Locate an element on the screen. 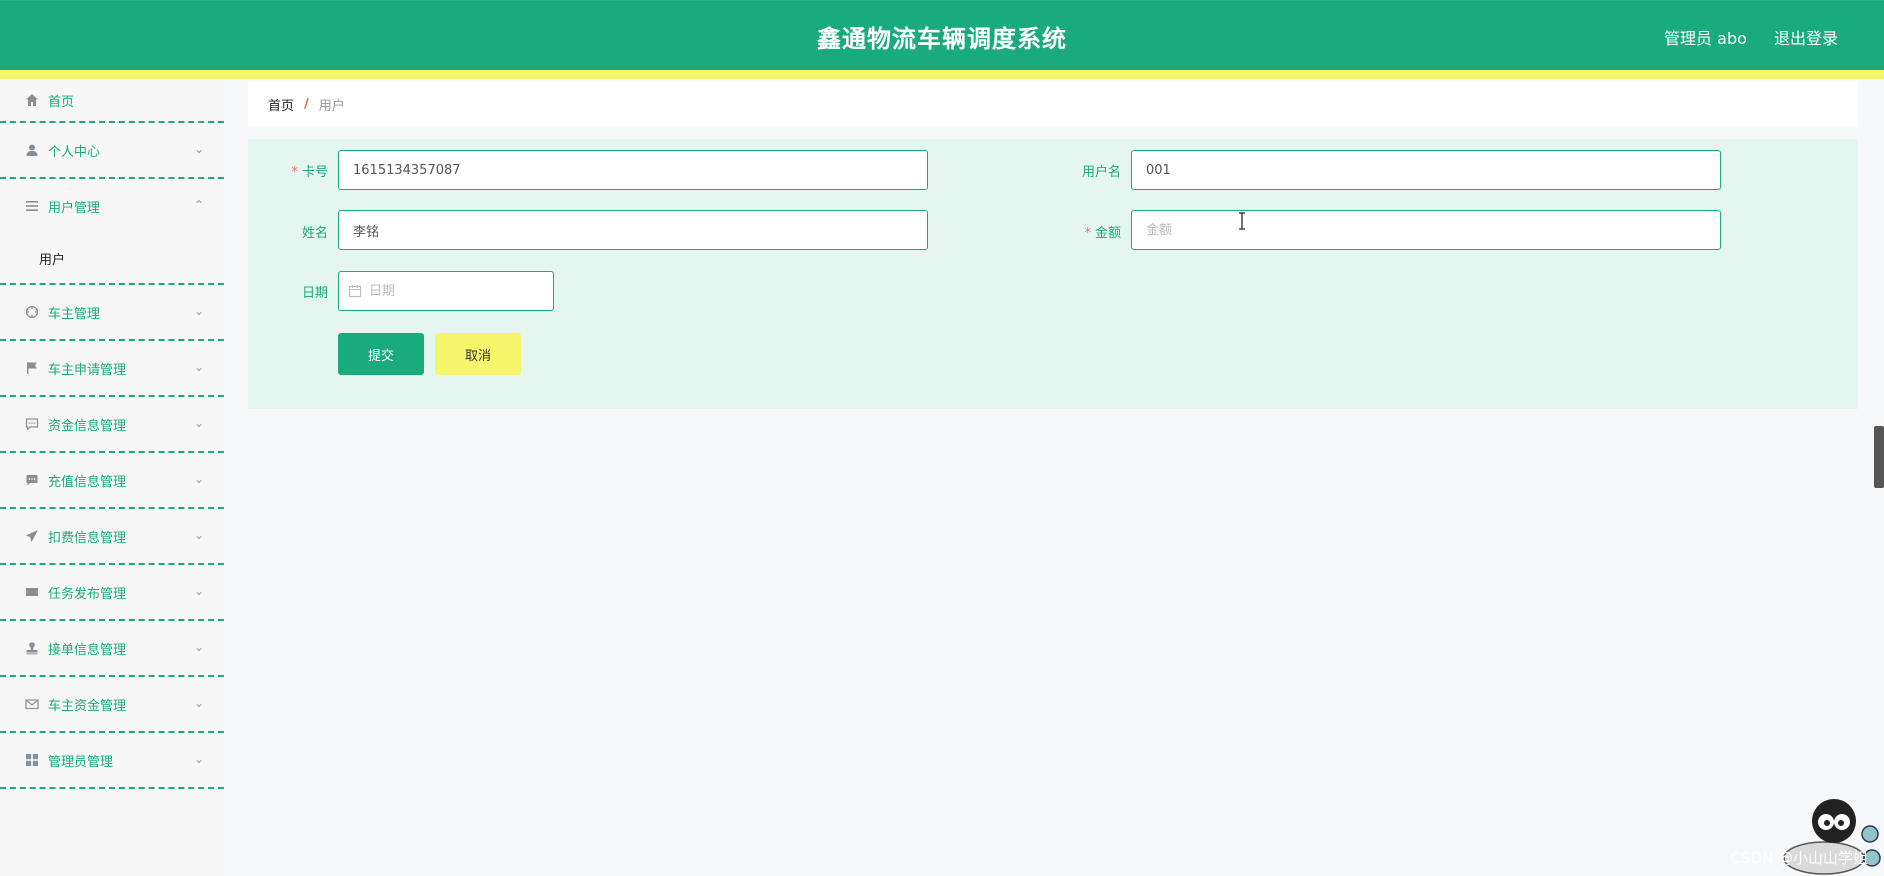 The width and height of the screenshot is (1884, 876). sidebar-subitem-user: 用户 is located at coordinates (112, 258).